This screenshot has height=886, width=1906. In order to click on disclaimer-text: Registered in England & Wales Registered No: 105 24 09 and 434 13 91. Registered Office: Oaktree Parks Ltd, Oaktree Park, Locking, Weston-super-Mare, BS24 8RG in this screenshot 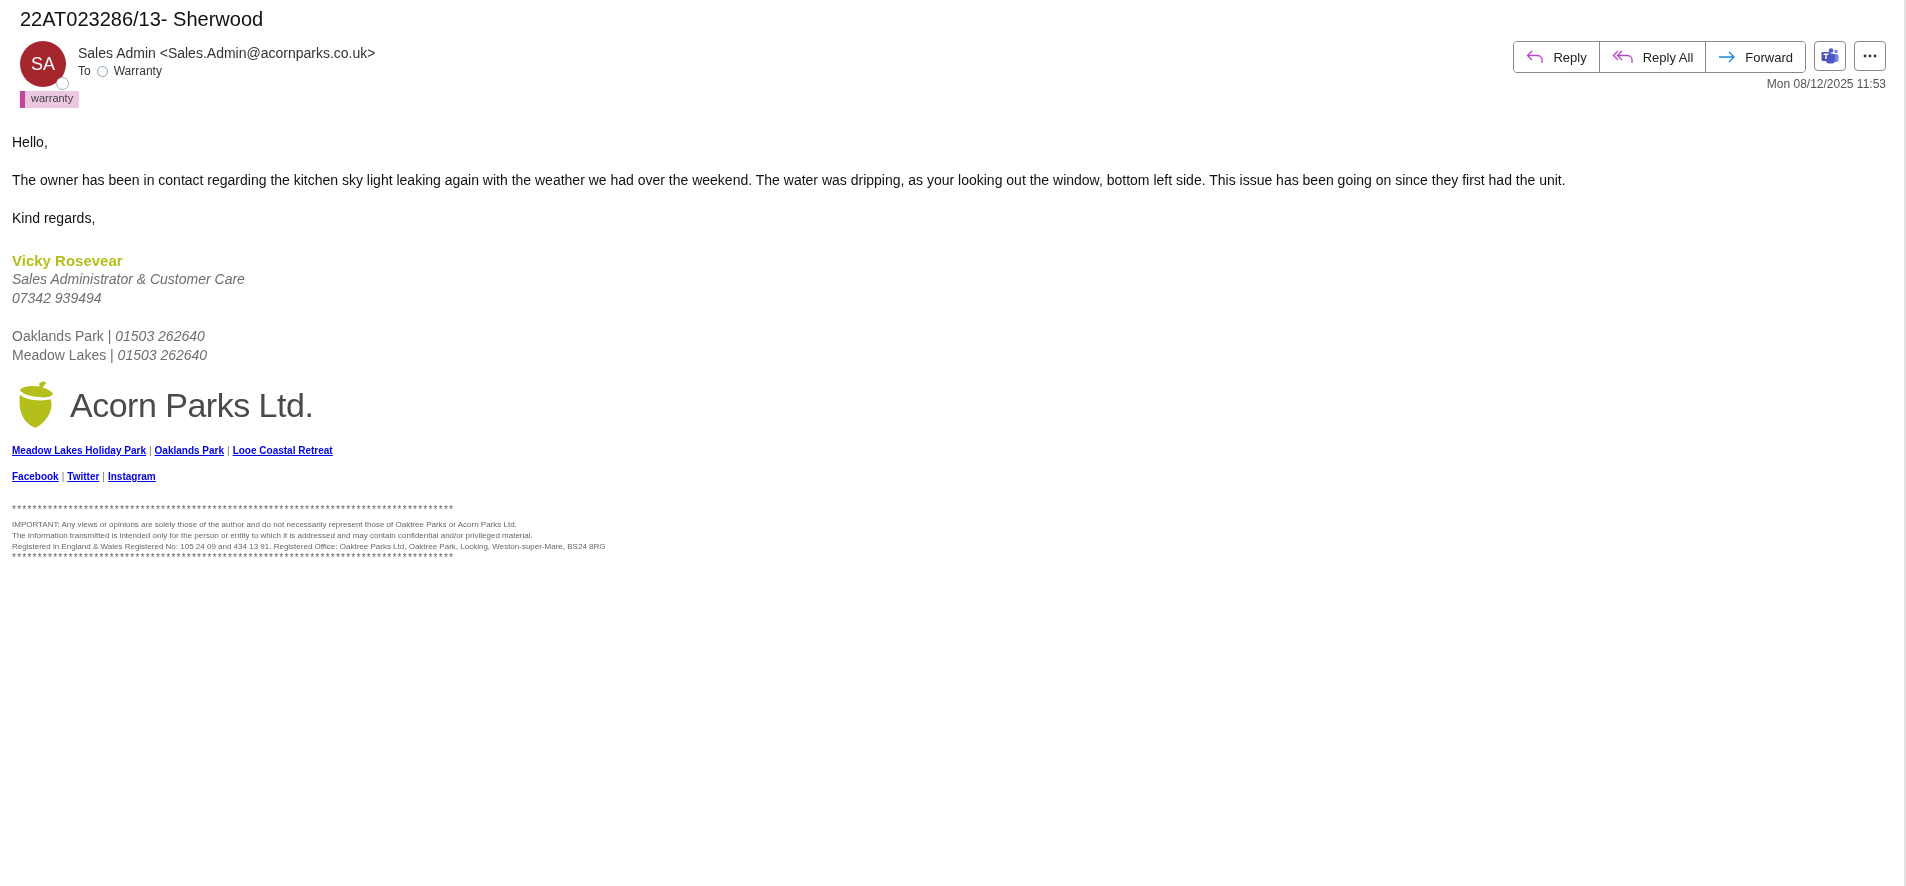, I will do `click(309, 546)`.